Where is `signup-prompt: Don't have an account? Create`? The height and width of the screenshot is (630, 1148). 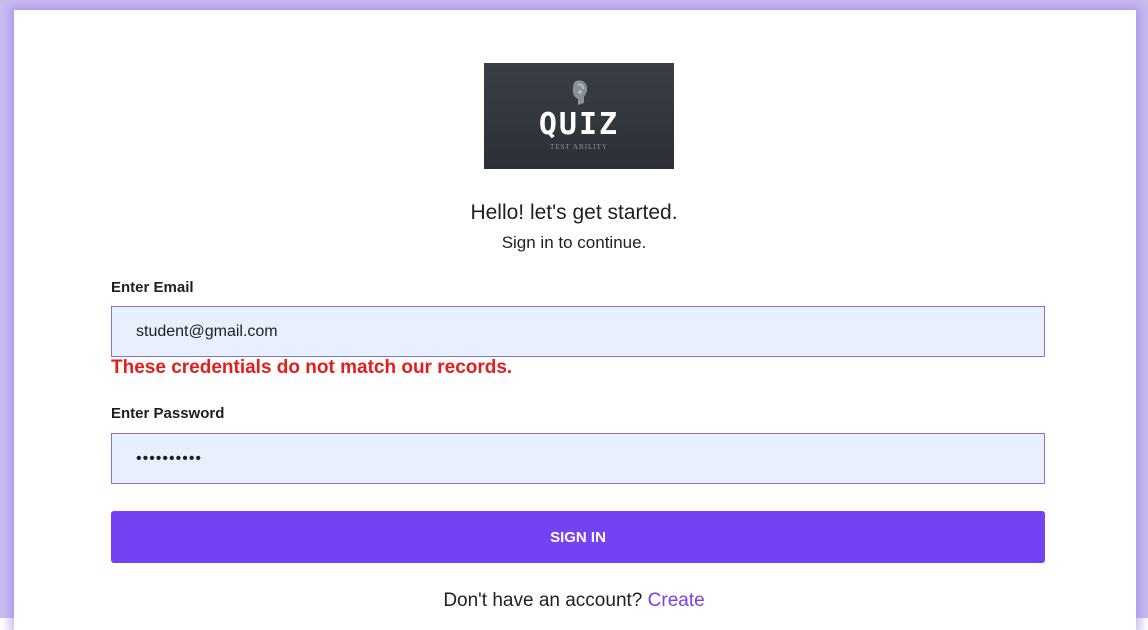 signup-prompt: Don't have an account? Create is located at coordinates (574, 601).